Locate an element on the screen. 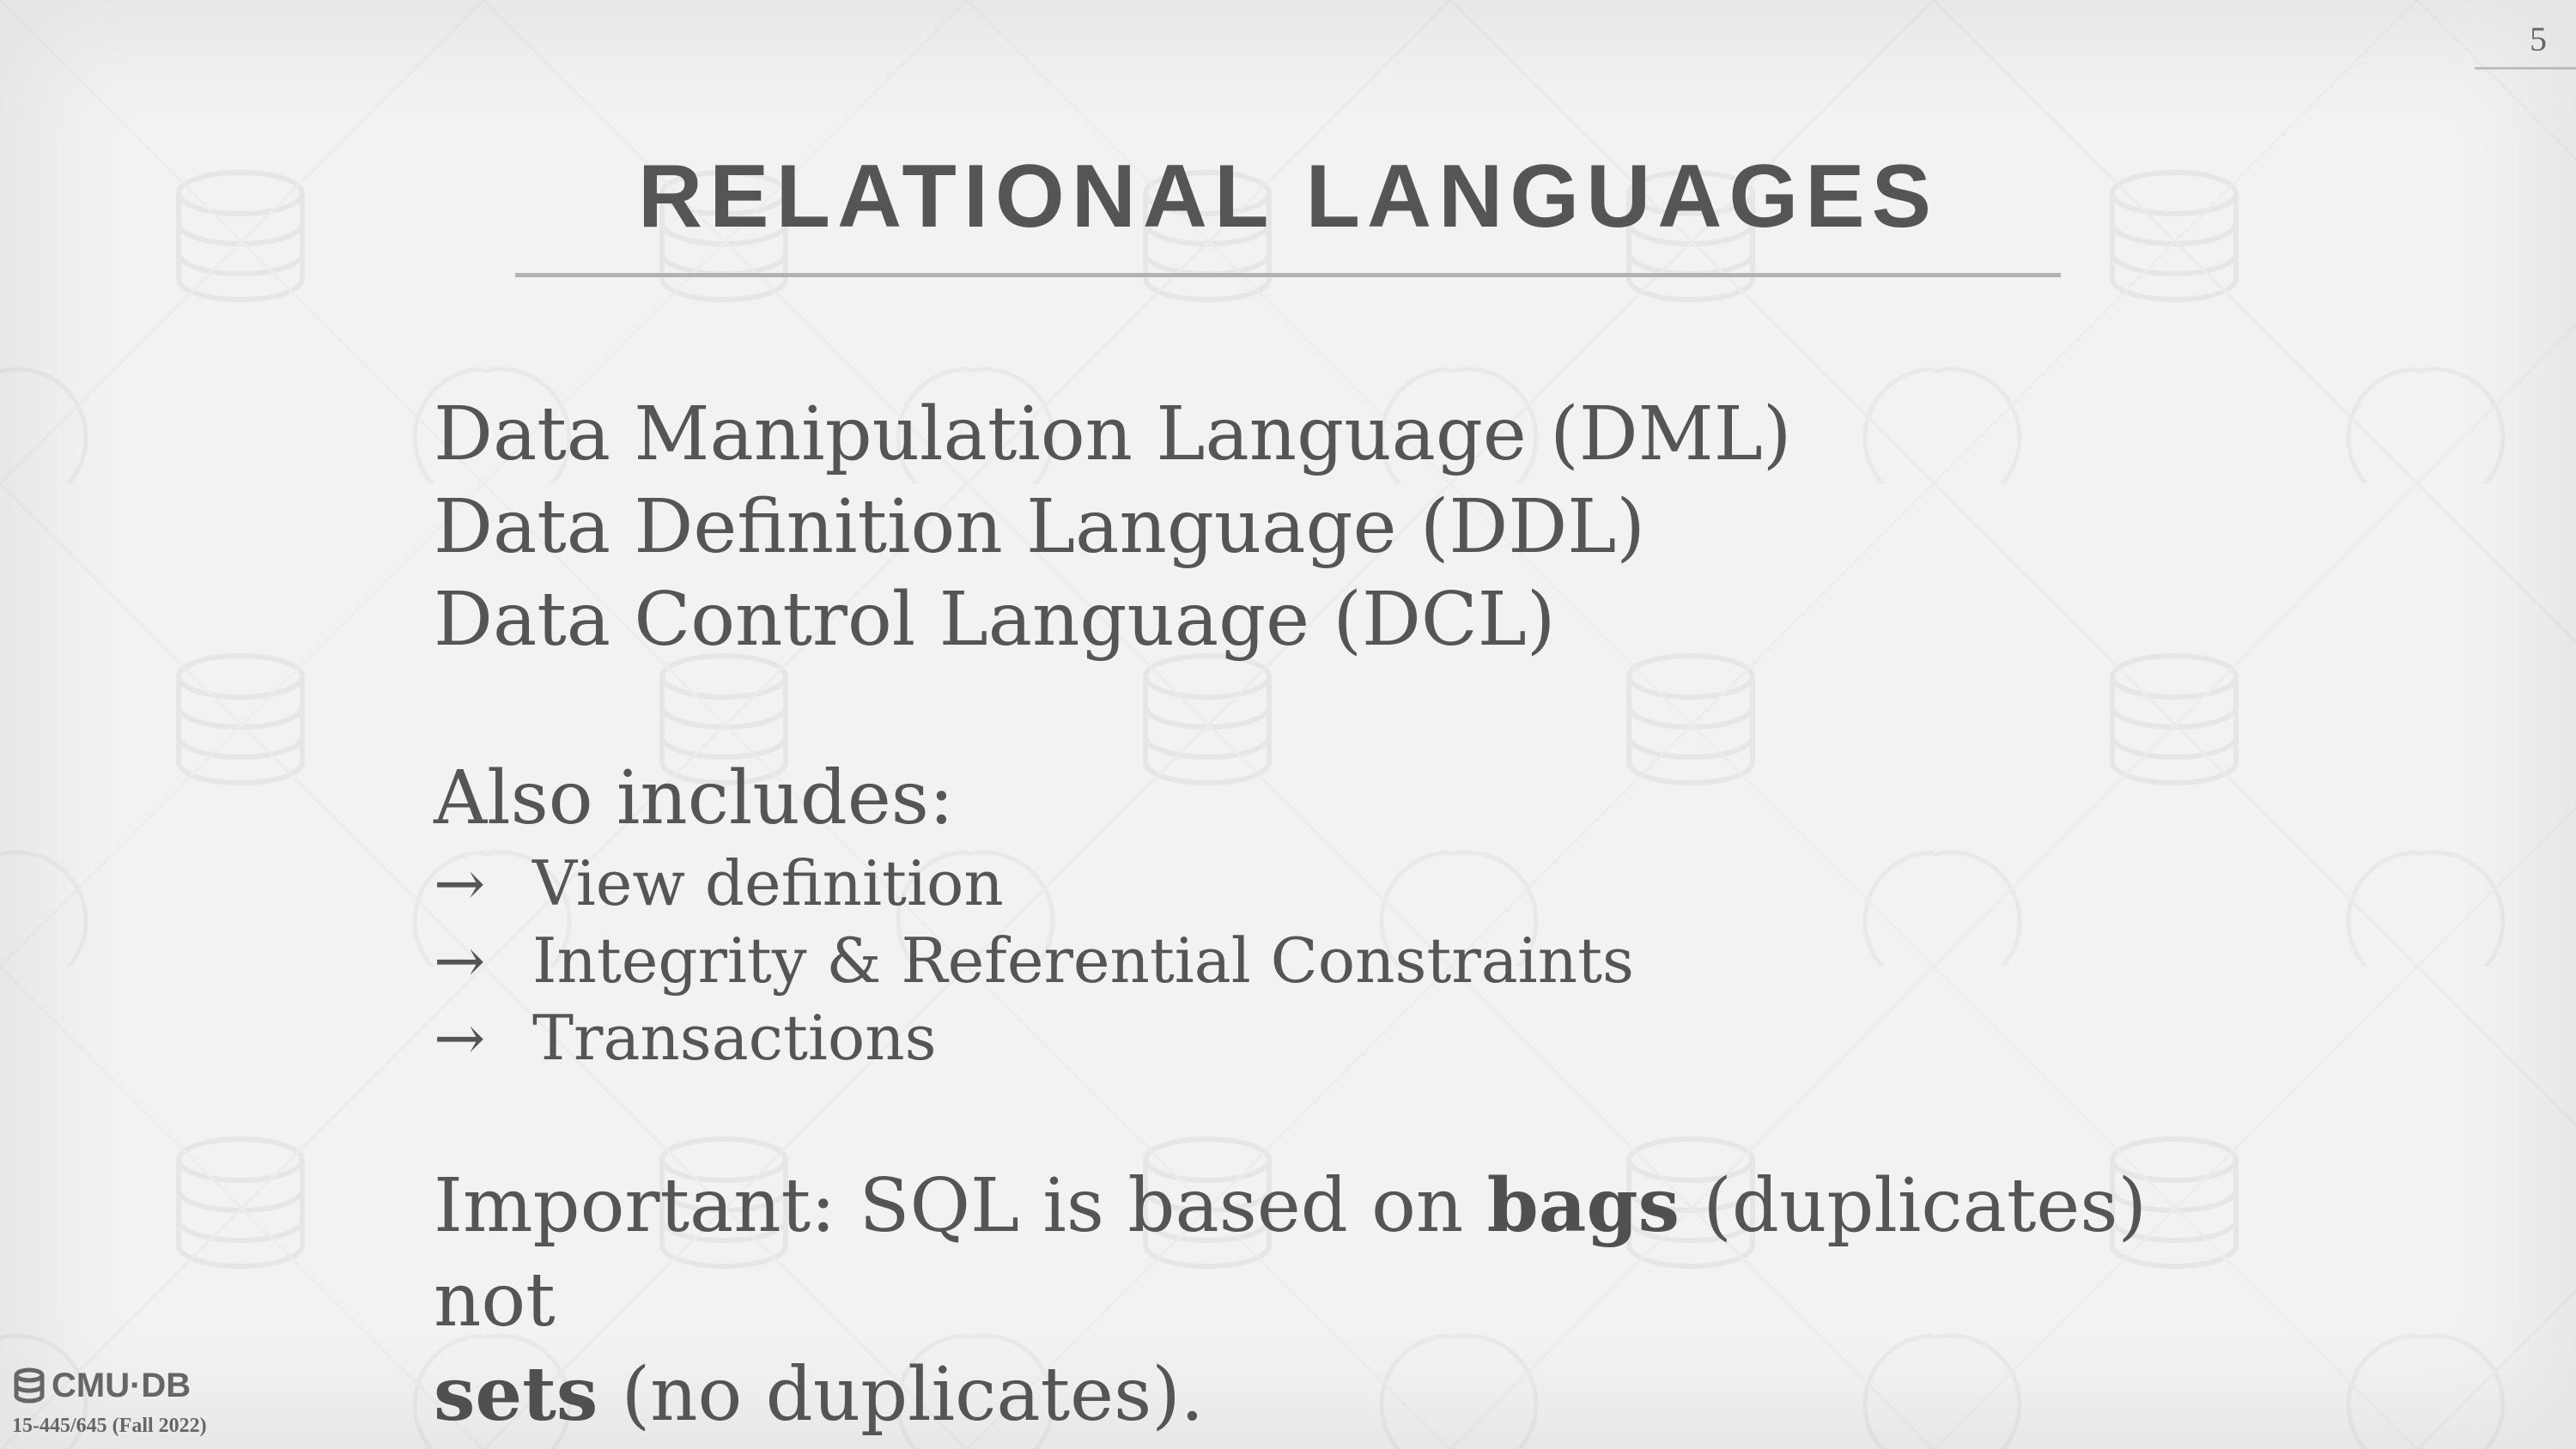 This screenshot has width=2576, height=1449. page-number-divider is located at coordinates (2525, 68).